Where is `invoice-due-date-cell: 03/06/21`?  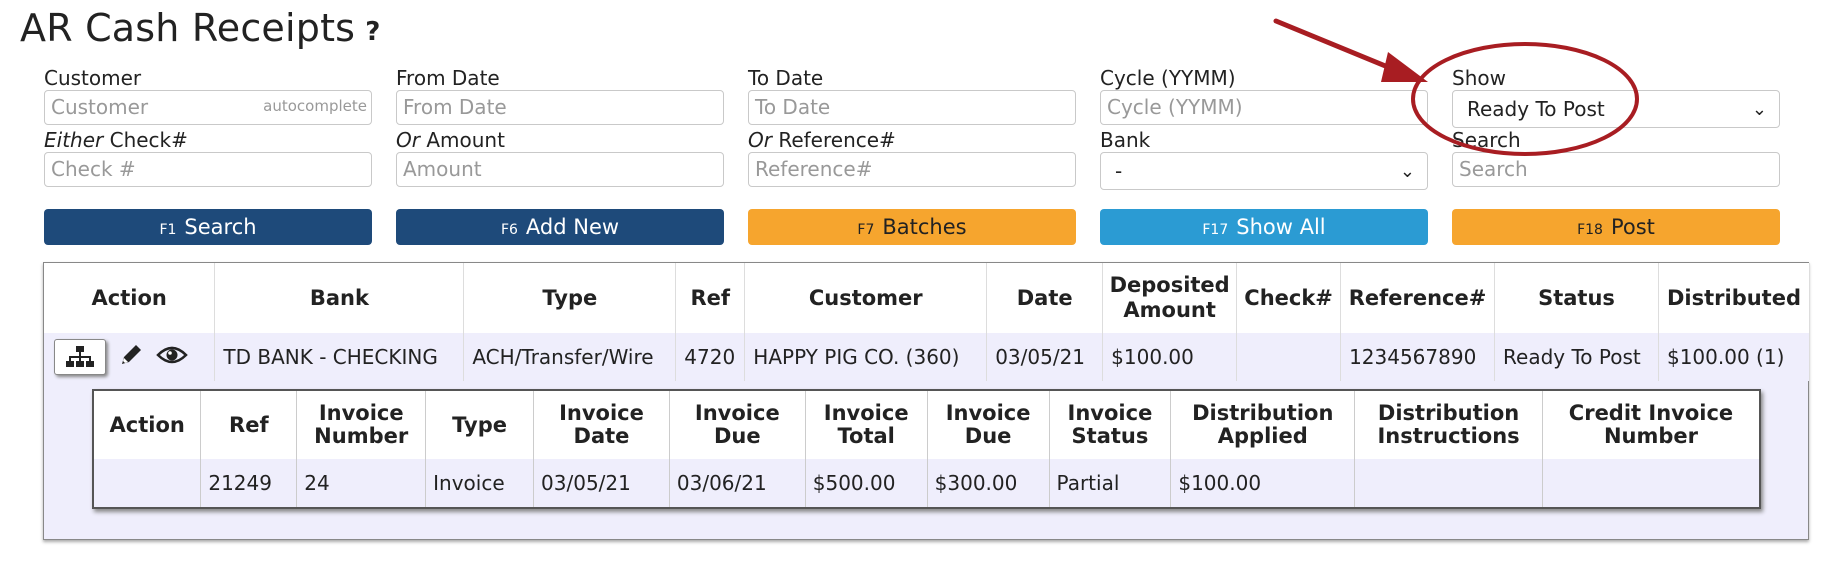 invoice-due-date-cell: 03/06/21 is located at coordinates (737, 483).